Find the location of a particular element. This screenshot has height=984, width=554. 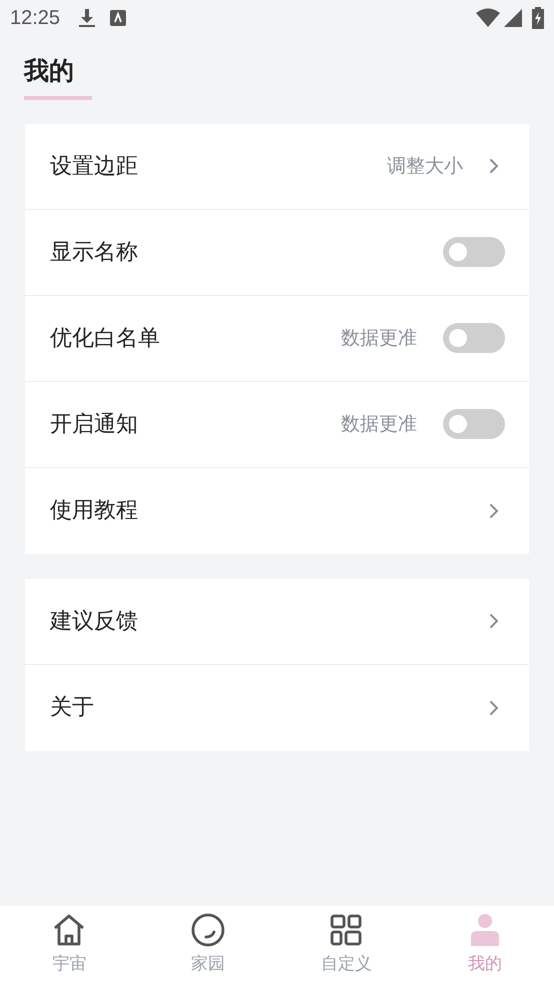

circle-icon is located at coordinates (208, 930).